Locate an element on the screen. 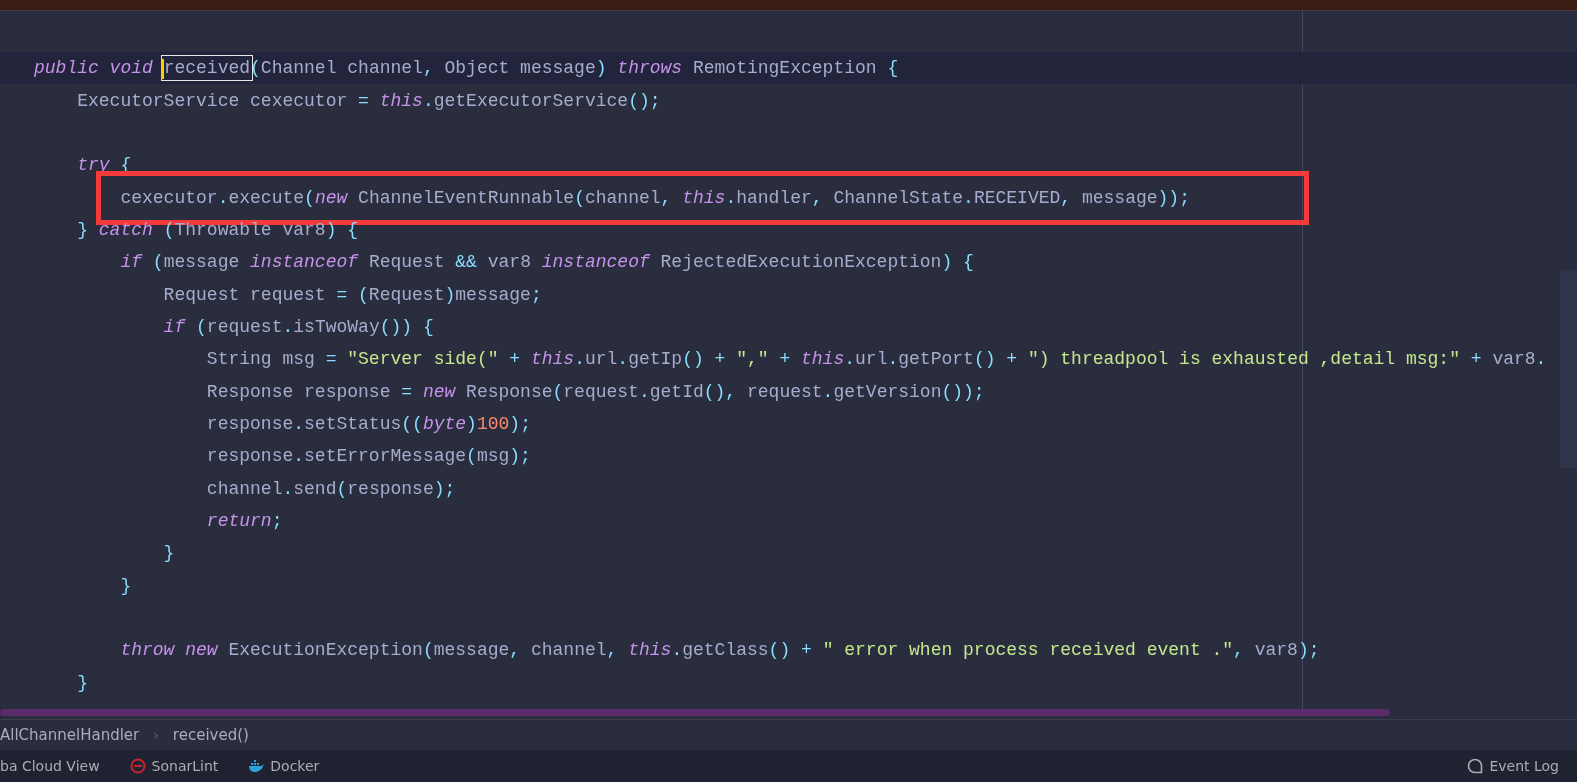 The image size is (1577, 782). whale-icon is located at coordinates (256, 766).